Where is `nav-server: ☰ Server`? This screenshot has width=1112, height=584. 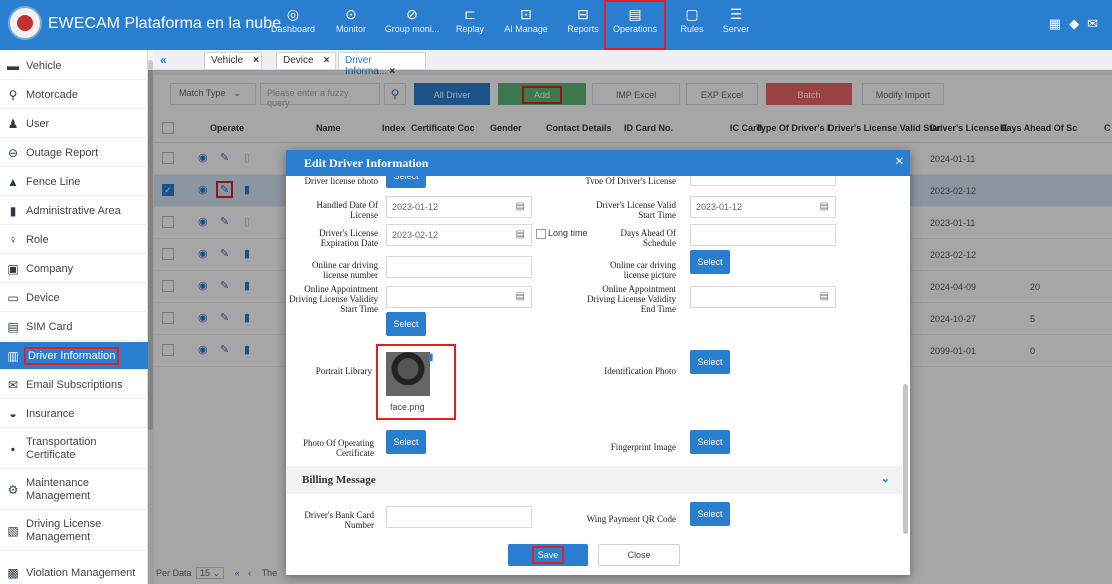
nav-server: ☰ Server is located at coordinates (736, 25).